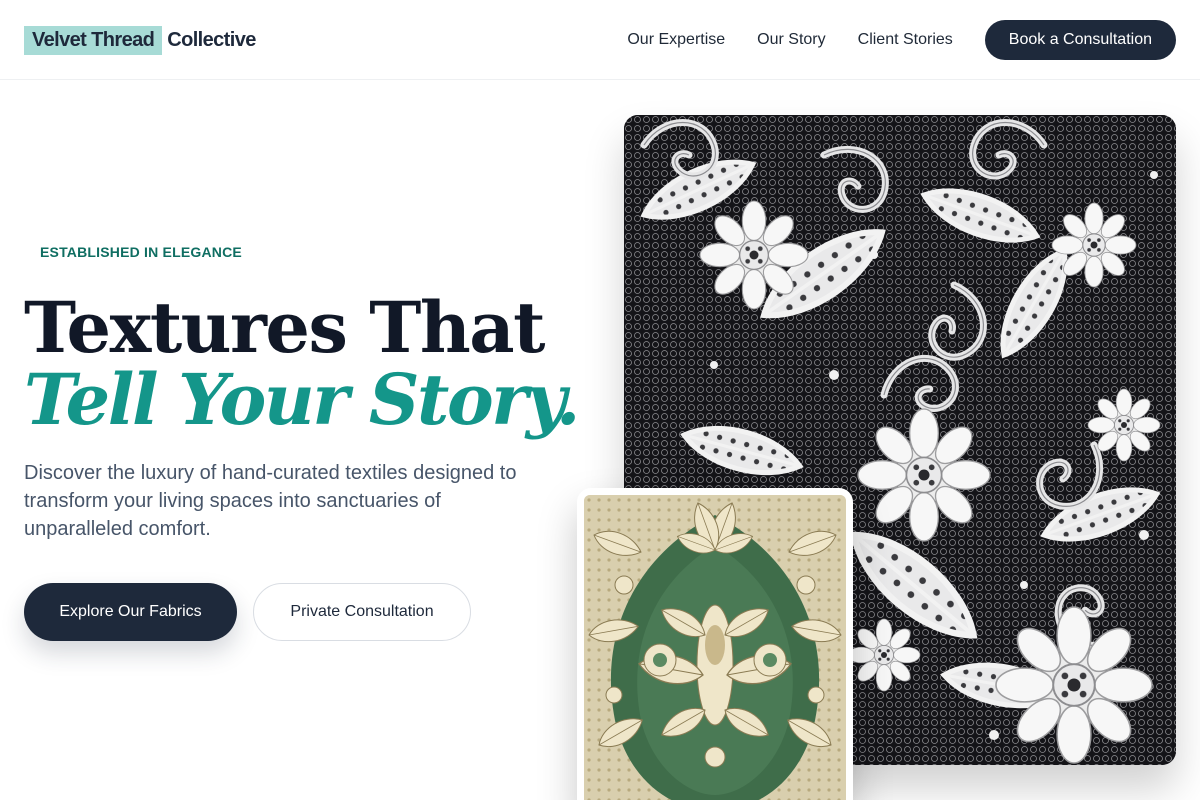  What do you see at coordinates (211, 39) in the screenshot?
I see `brand-logo-text: Collective` at bounding box center [211, 39].